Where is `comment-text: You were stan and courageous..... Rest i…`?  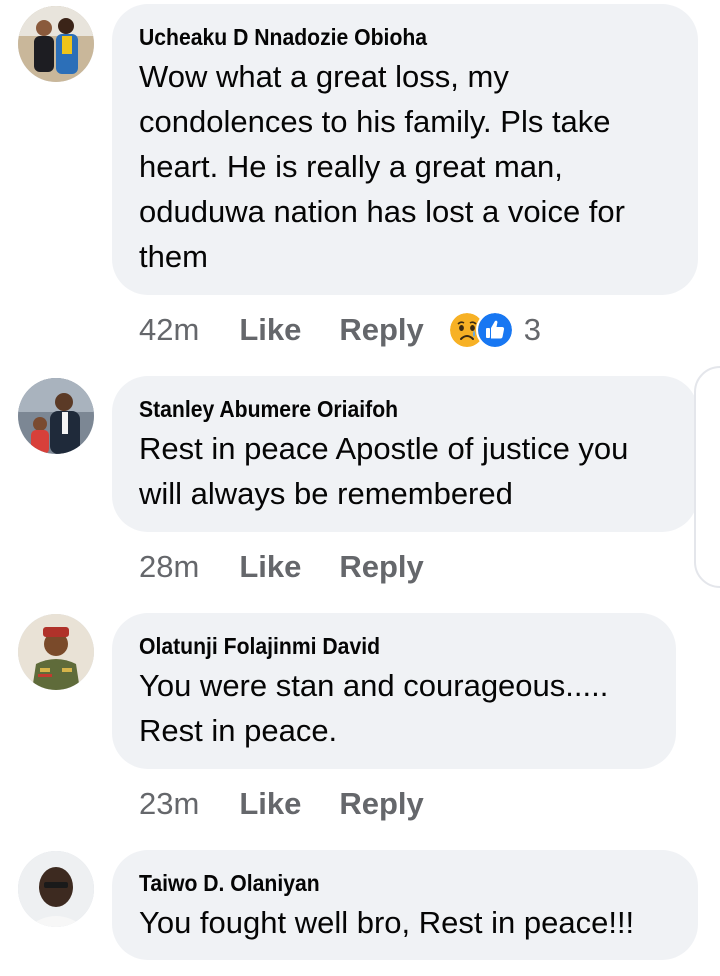
comment-text: You were stan and courageous..... Rest i… is located at coordinates (374, 708).